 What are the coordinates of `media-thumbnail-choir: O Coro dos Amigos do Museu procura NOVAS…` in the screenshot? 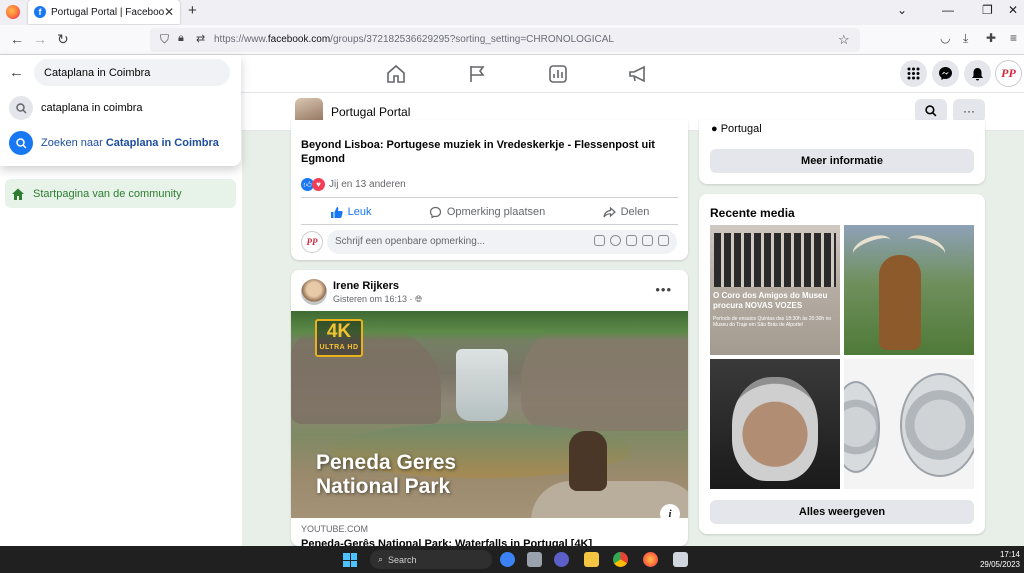 It's located at (775, 290).